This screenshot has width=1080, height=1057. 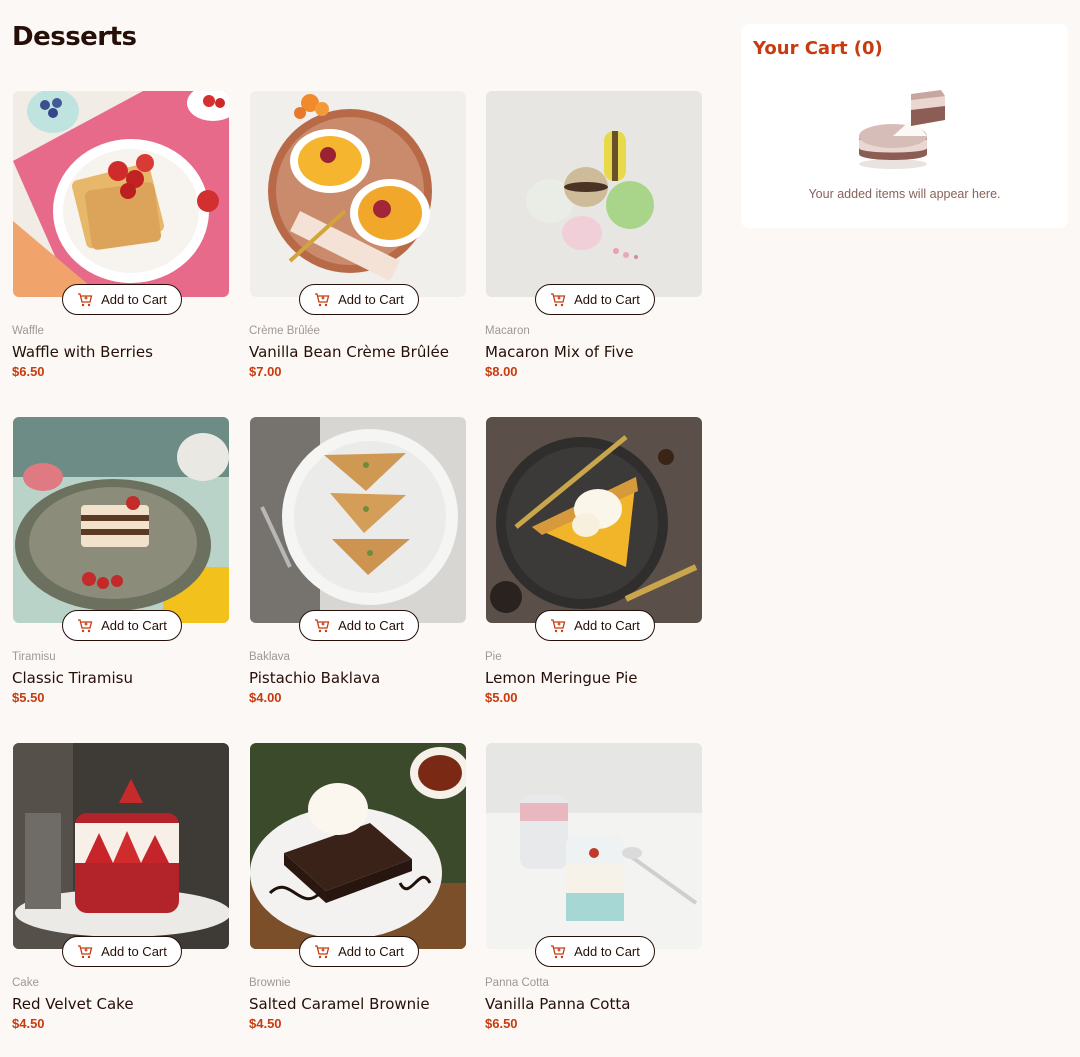 What do you see at coordinates (594, 520) in the screenshot?
I see `product-image-pie` at bounding box center [594, 520].